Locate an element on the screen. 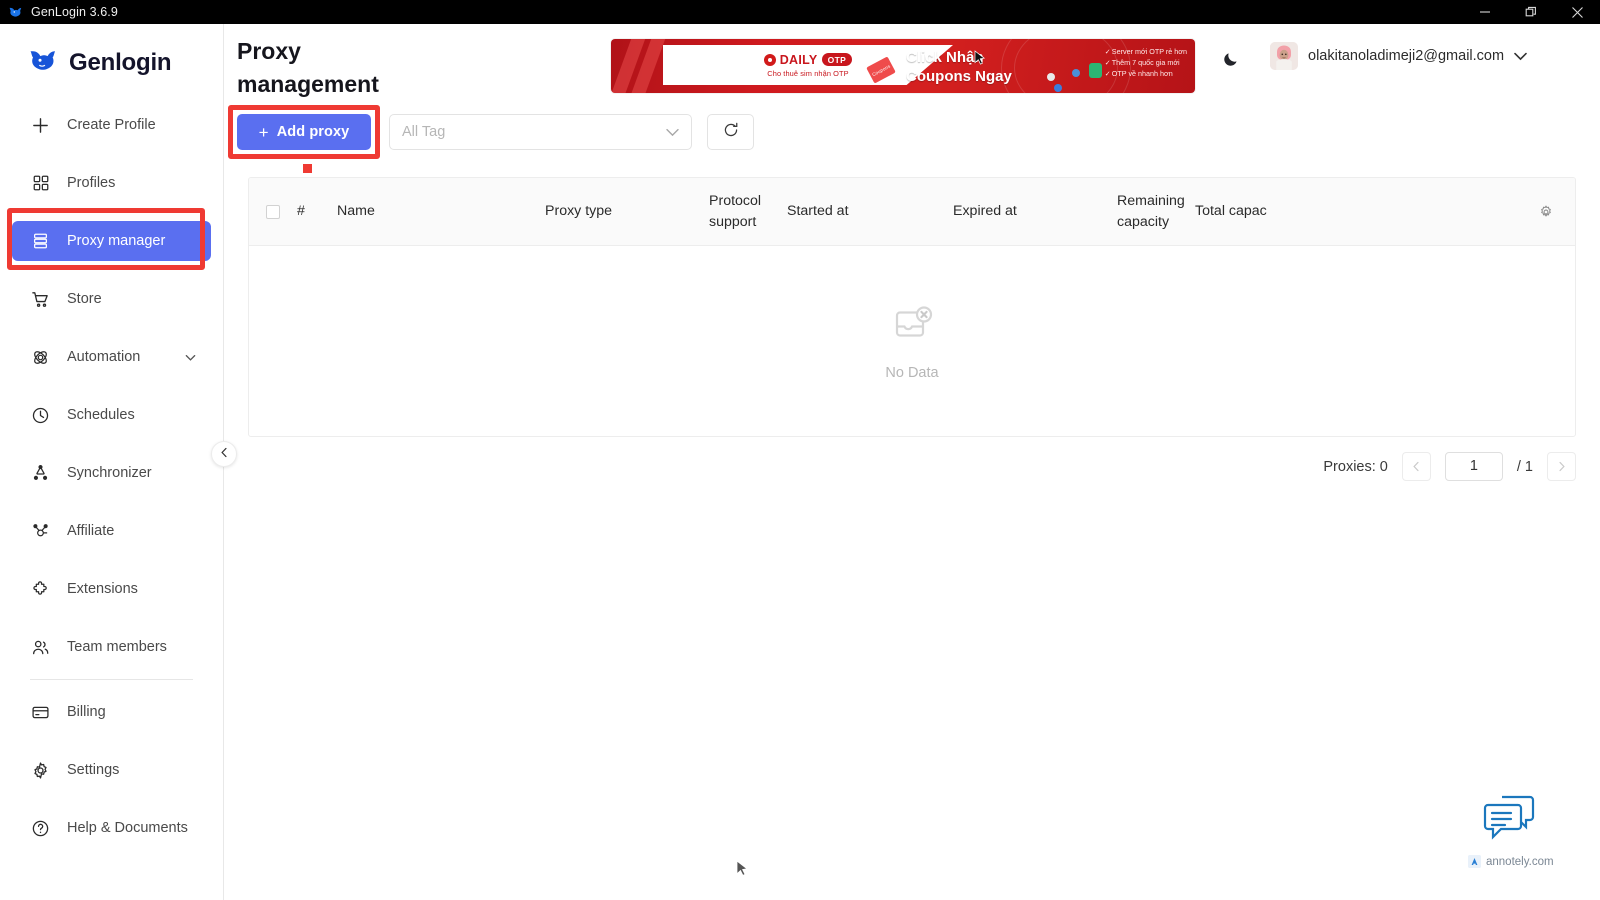 This screenshot has width=1600, height=900. sidebar-item-store: Store is located at coordinates (111, 299).